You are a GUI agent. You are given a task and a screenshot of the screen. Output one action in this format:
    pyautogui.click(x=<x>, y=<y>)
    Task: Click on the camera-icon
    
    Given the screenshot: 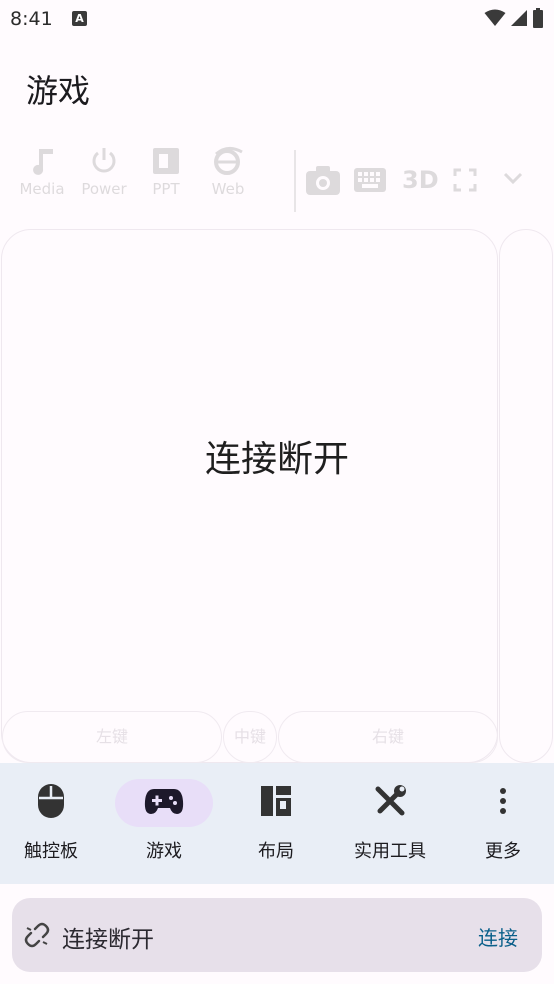 What is the action you would take?
    pyautogui.click(x=323, y=182)
    